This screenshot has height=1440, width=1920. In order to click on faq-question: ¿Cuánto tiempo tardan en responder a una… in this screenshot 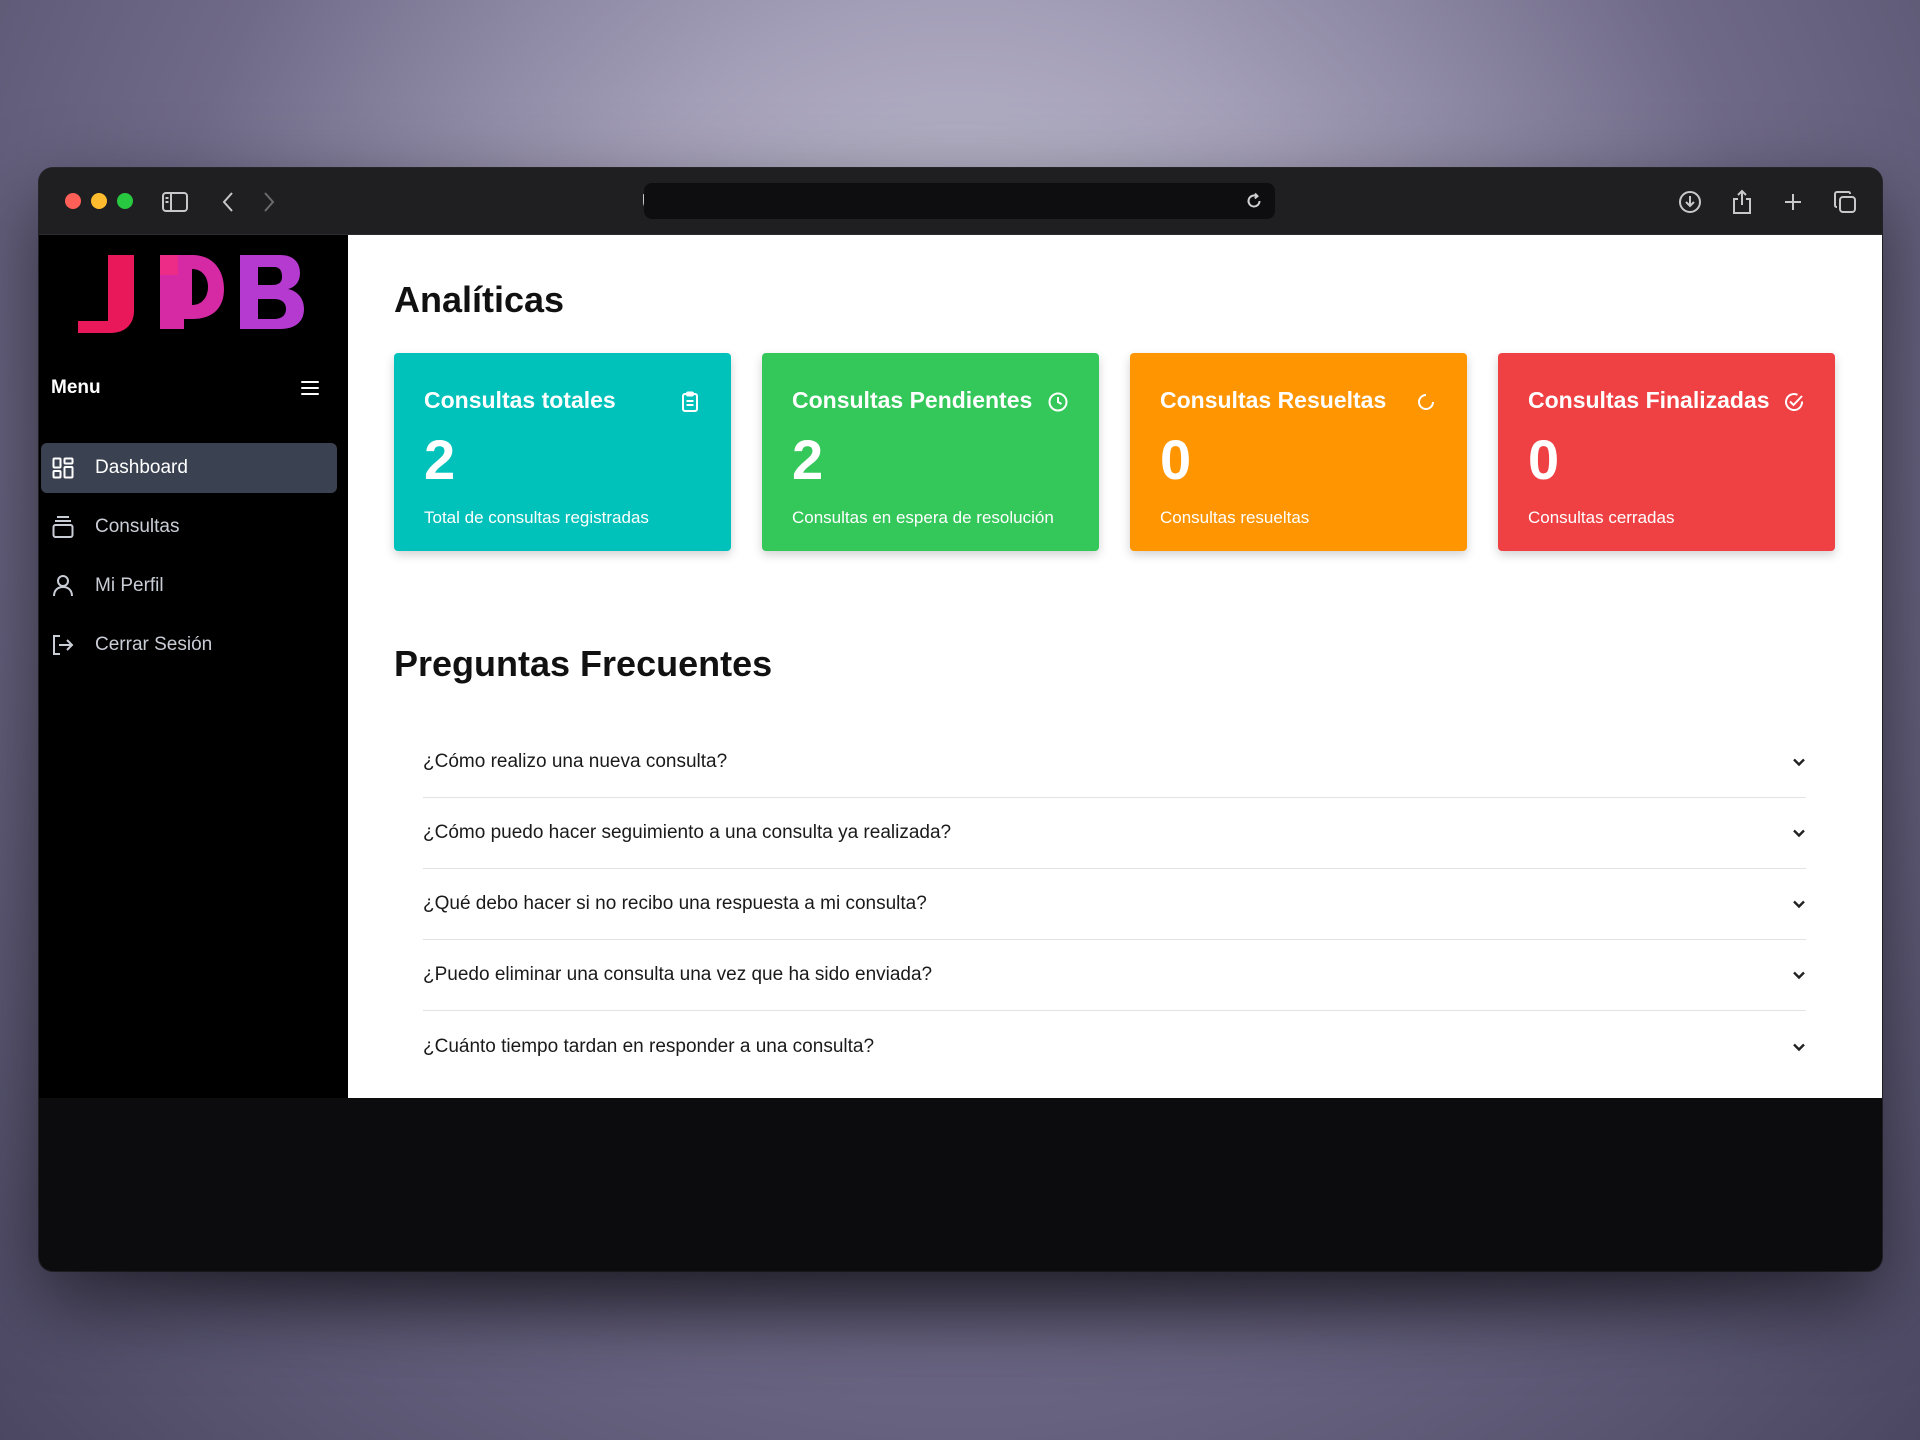, I will do `click(649, 1046)`.